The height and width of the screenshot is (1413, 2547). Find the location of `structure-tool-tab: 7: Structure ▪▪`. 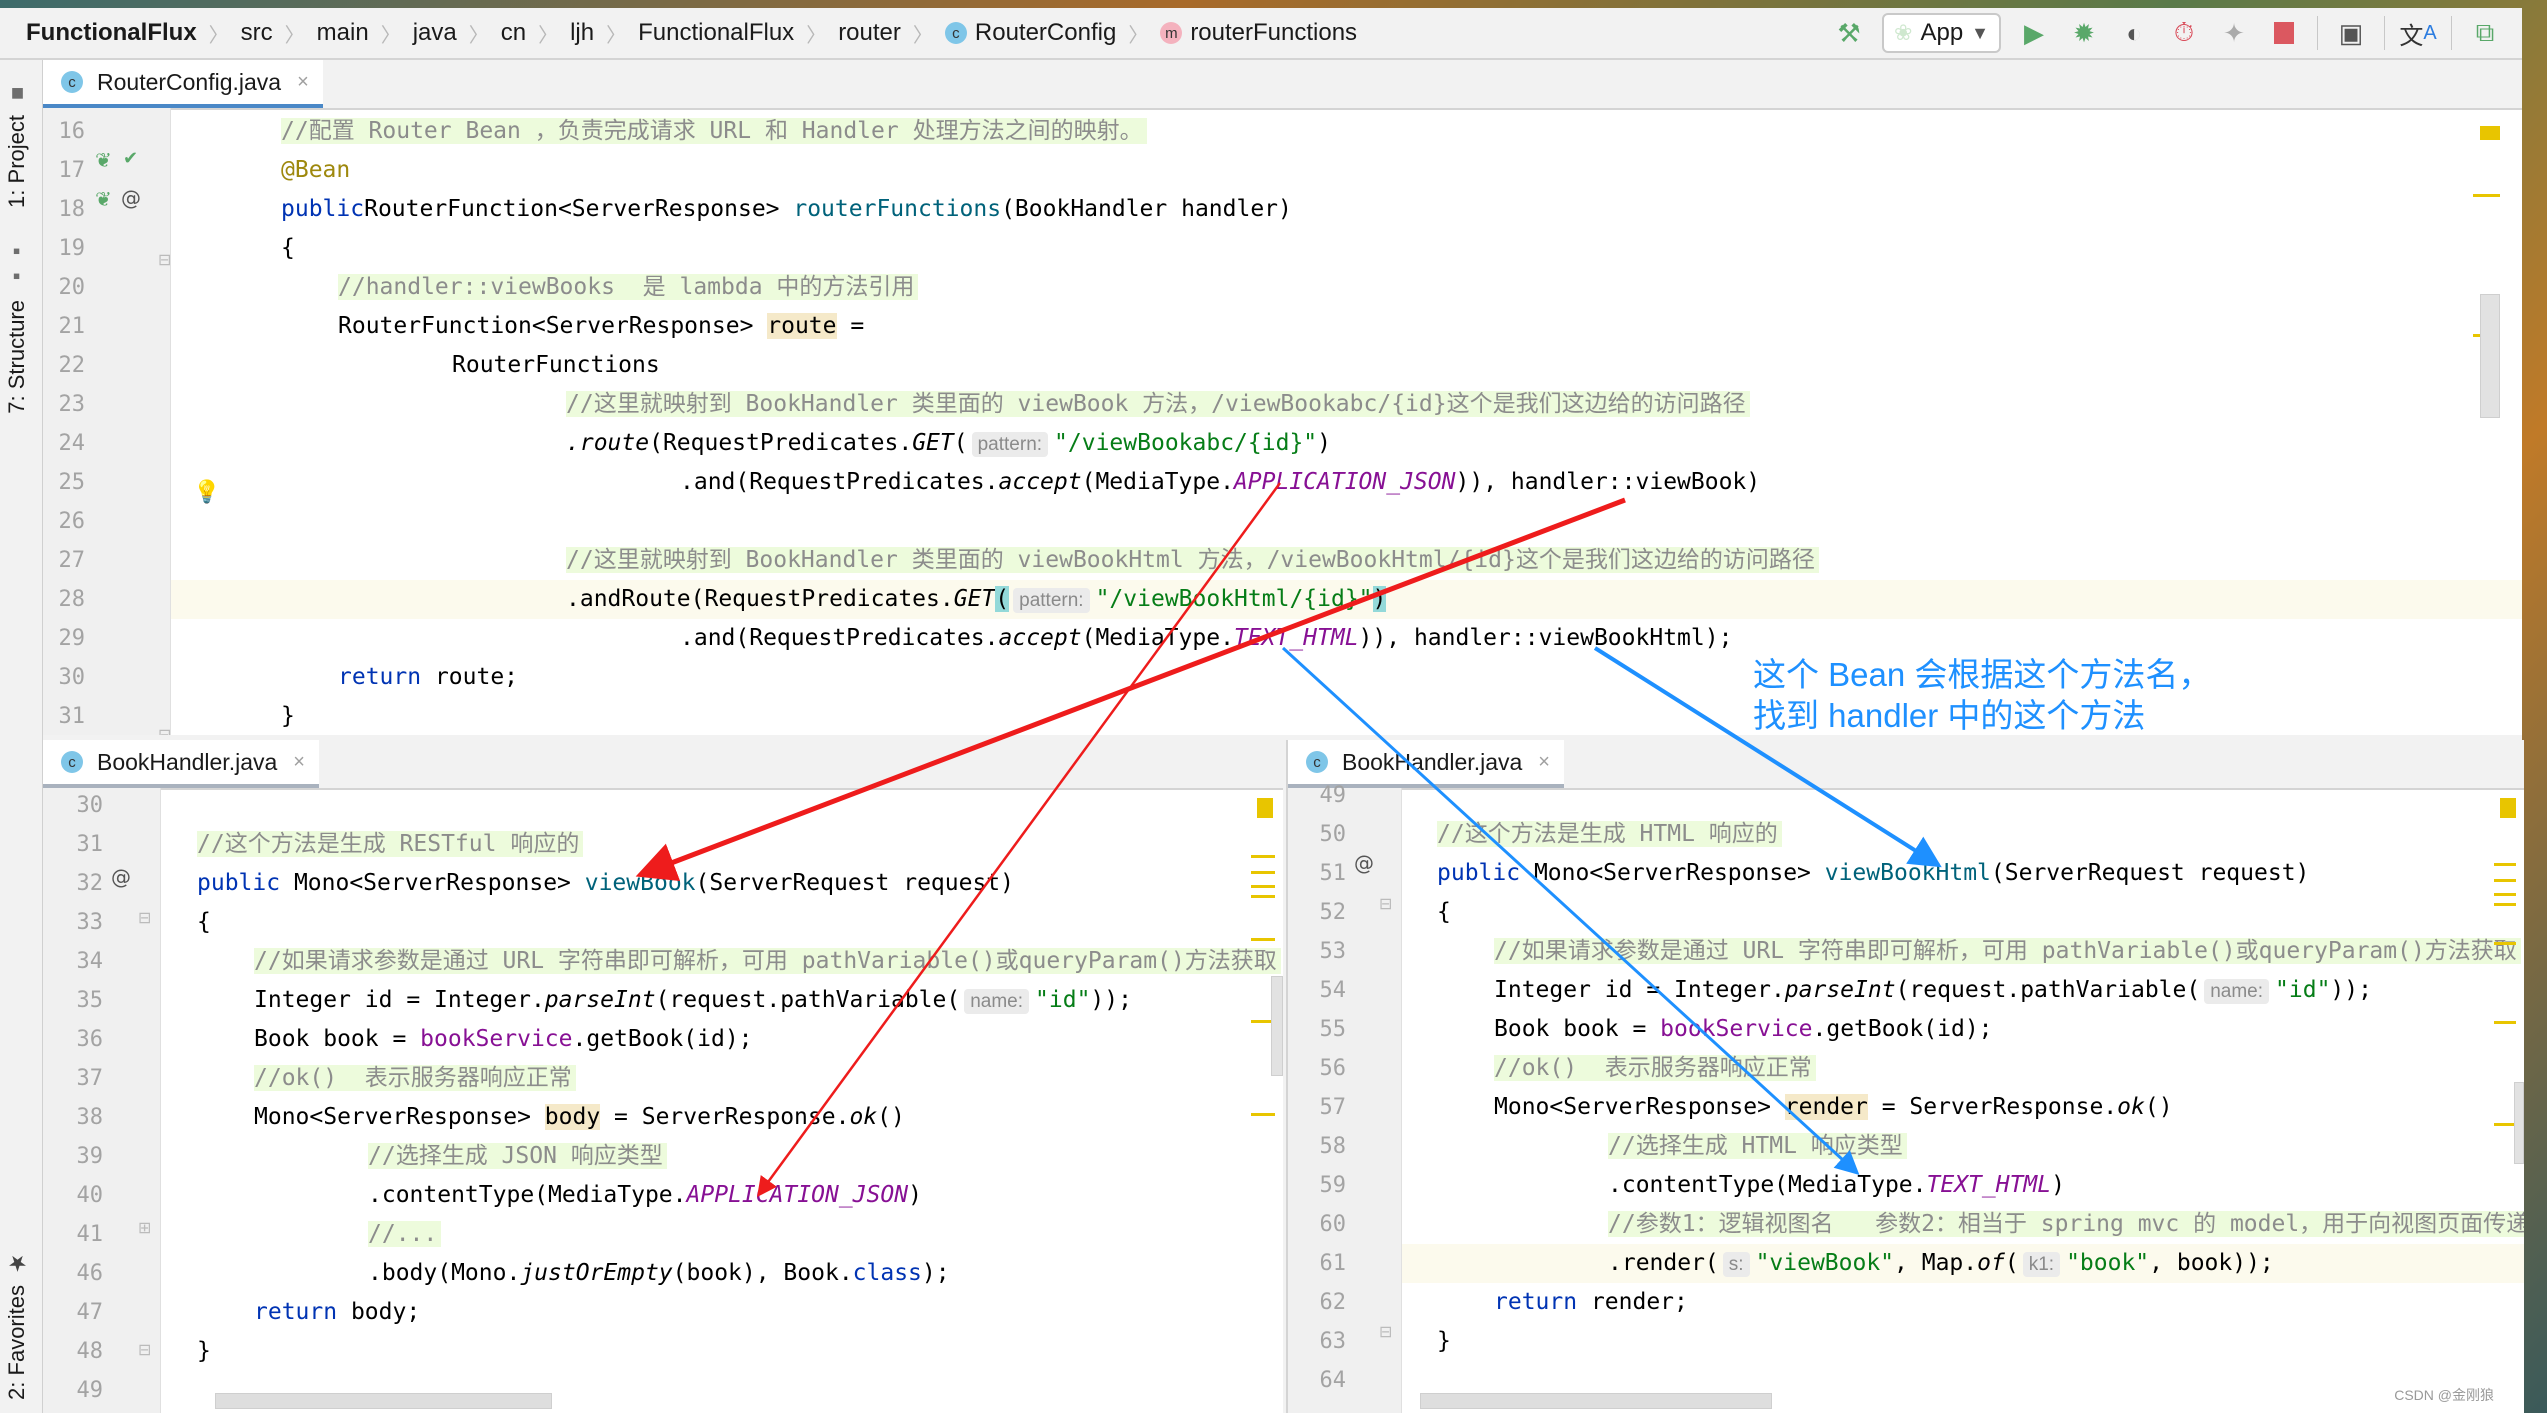

structure-tool-tab: 7: Structure ▪▪ is located at coordinates (17, 327).